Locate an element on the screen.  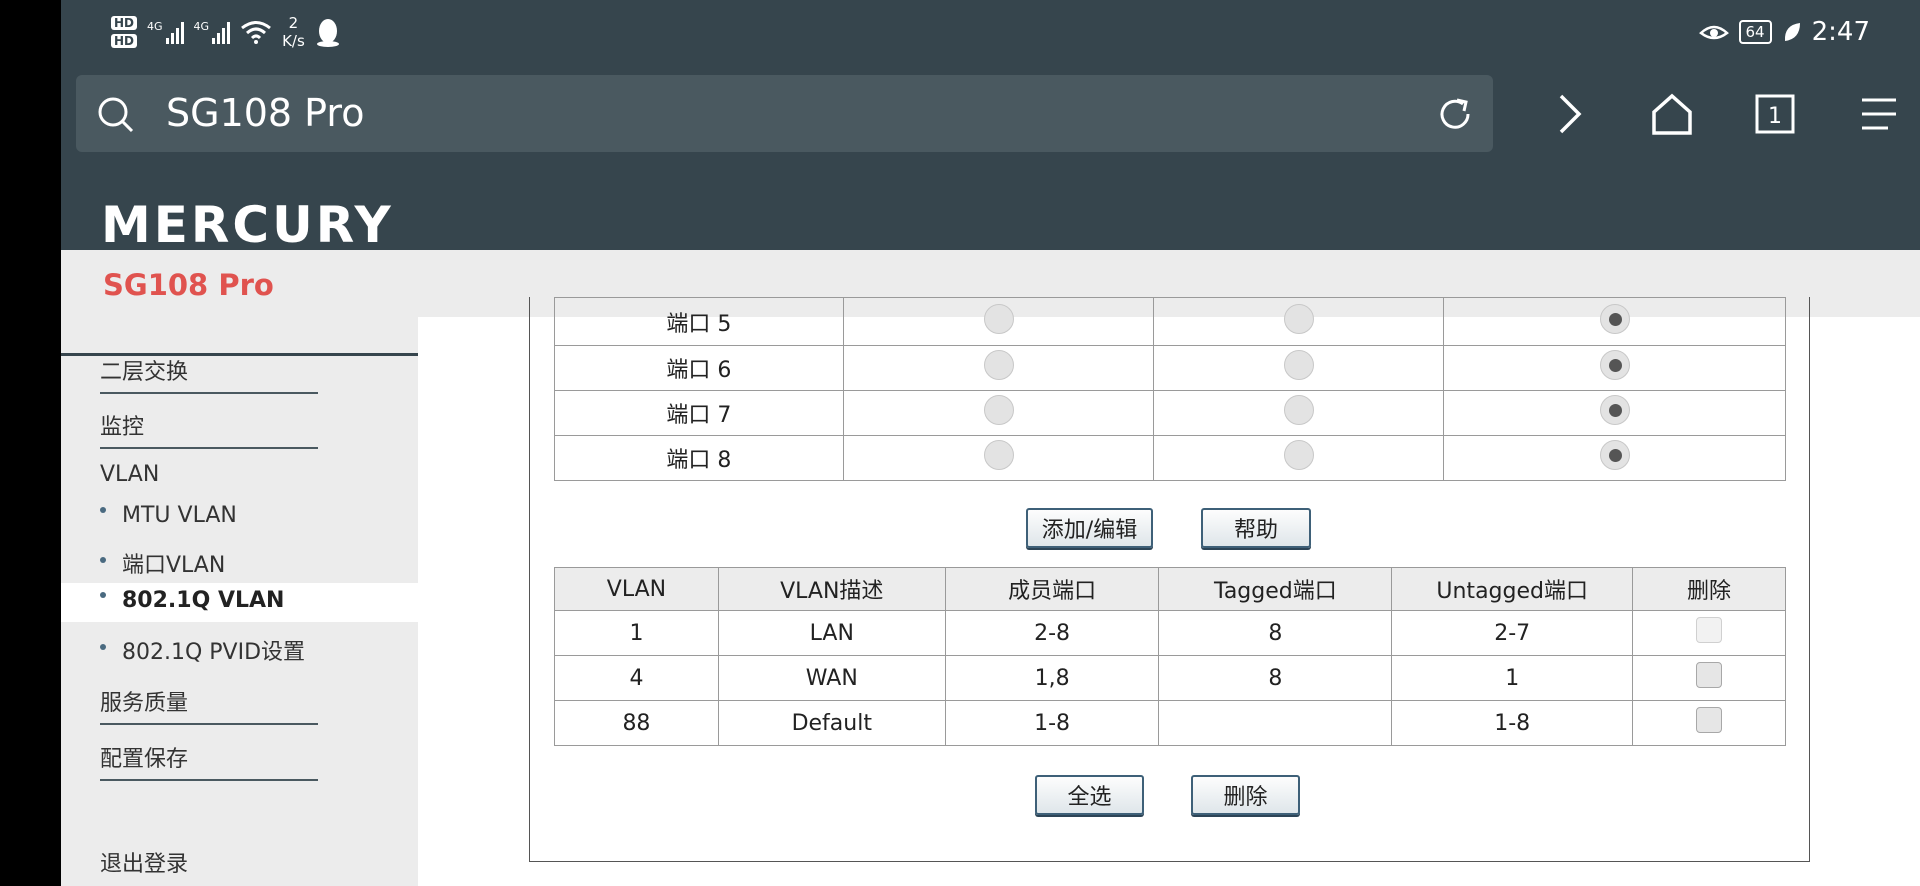
hd-volte-icons: HD HD is located at coordinates (124, 32).